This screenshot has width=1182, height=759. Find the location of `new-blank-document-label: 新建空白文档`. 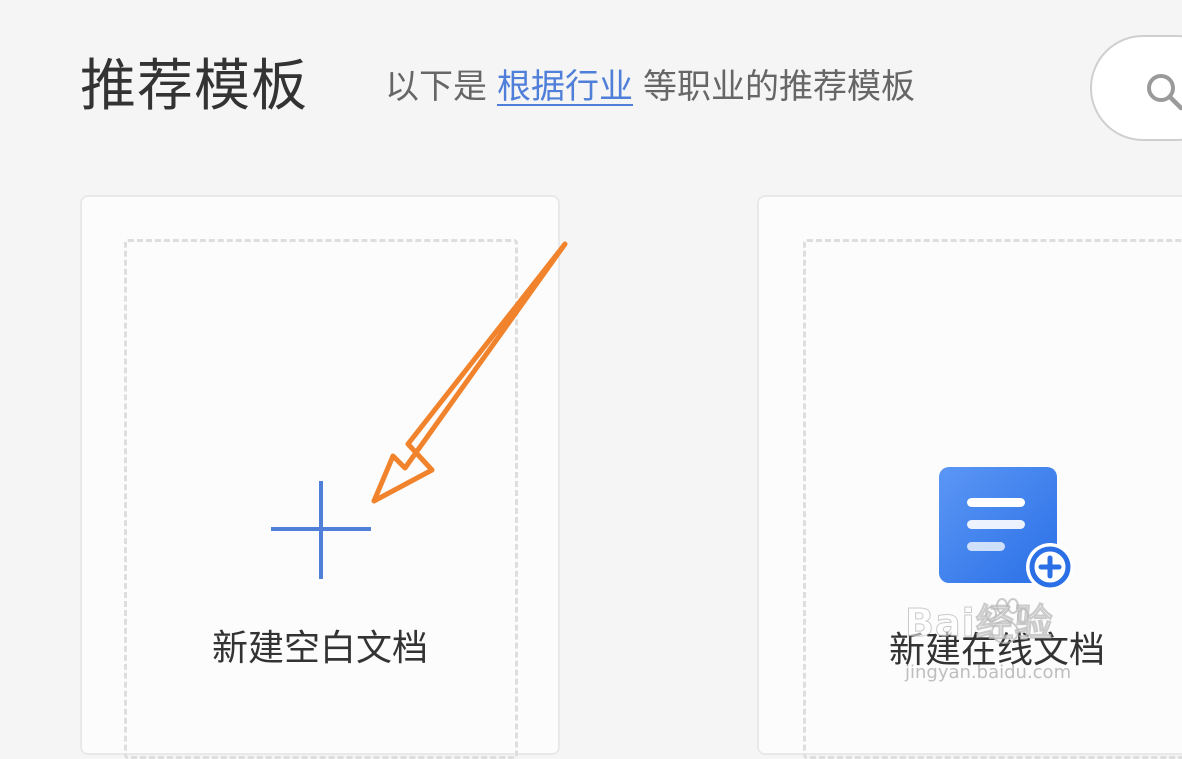

new-blank-document-label: 新建空白文档 is located at coordinates (319, 648).